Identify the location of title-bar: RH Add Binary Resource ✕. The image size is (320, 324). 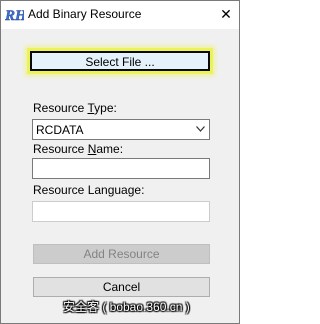
(120, 15).